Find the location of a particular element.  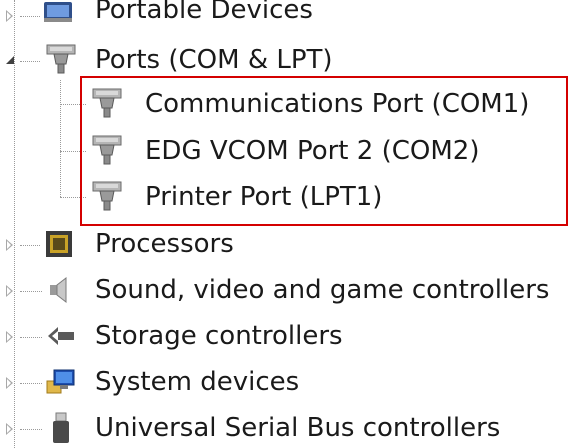

collapse-arrow-icon is located at coordinates (10, 60).